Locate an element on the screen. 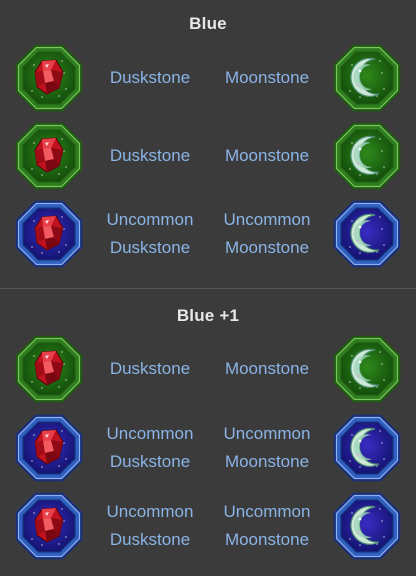  section-title: Blue +1 is located at coordinates (208, 315).